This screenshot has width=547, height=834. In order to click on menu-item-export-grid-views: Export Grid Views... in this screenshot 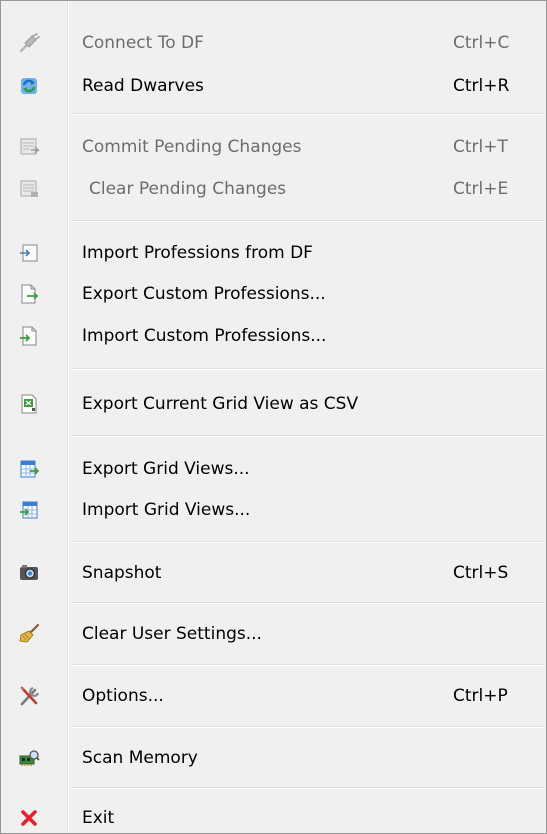, I will do `click(273, 469)`.